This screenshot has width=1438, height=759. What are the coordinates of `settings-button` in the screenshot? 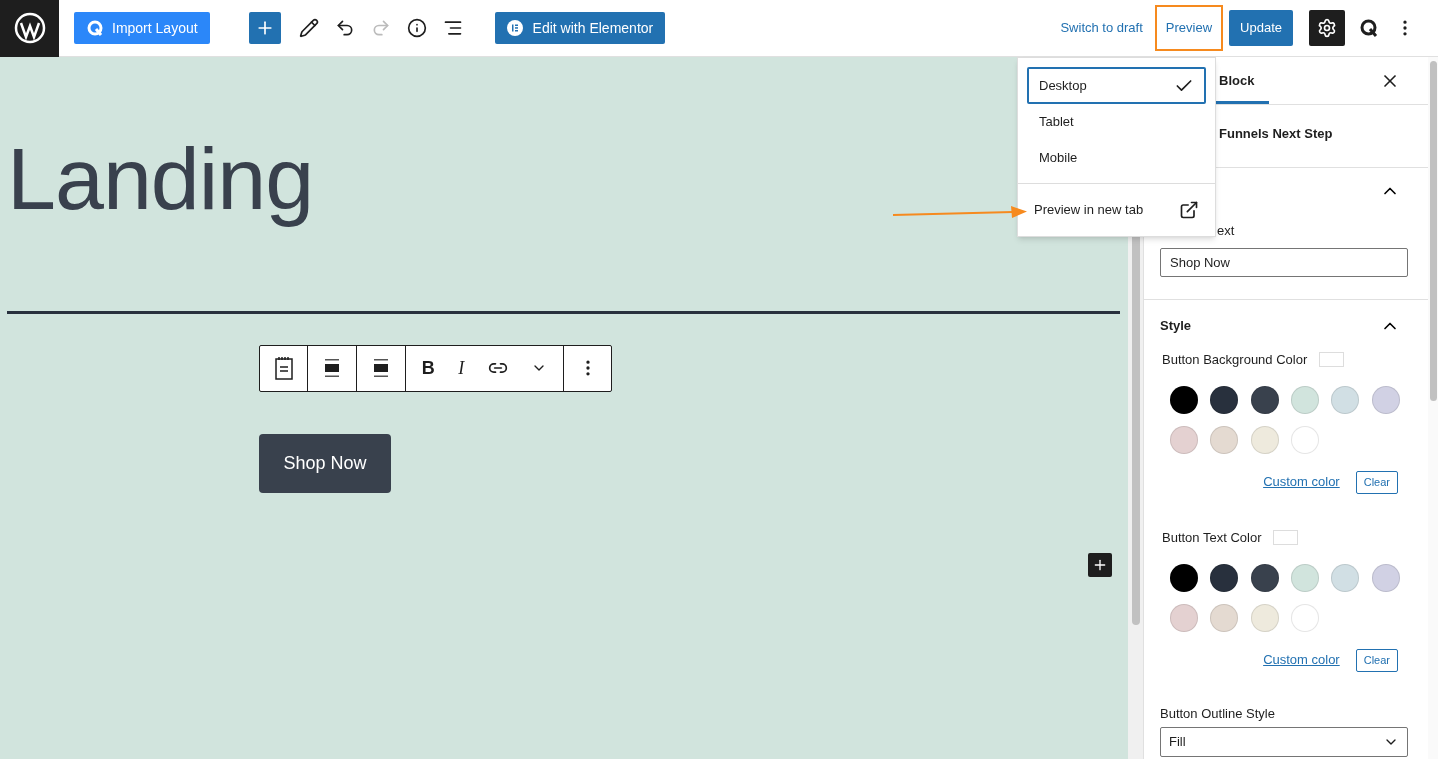 It's located at (1327, 28).